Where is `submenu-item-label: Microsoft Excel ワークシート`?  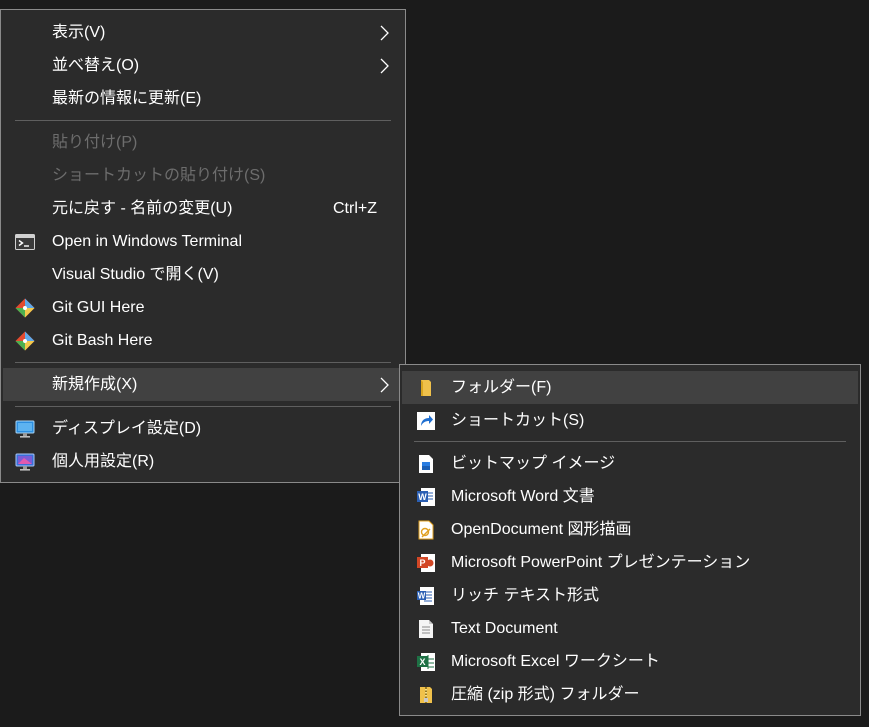 submenu-item-label: Microsoft Excel ワークシート is located at coordinates (555, 661).